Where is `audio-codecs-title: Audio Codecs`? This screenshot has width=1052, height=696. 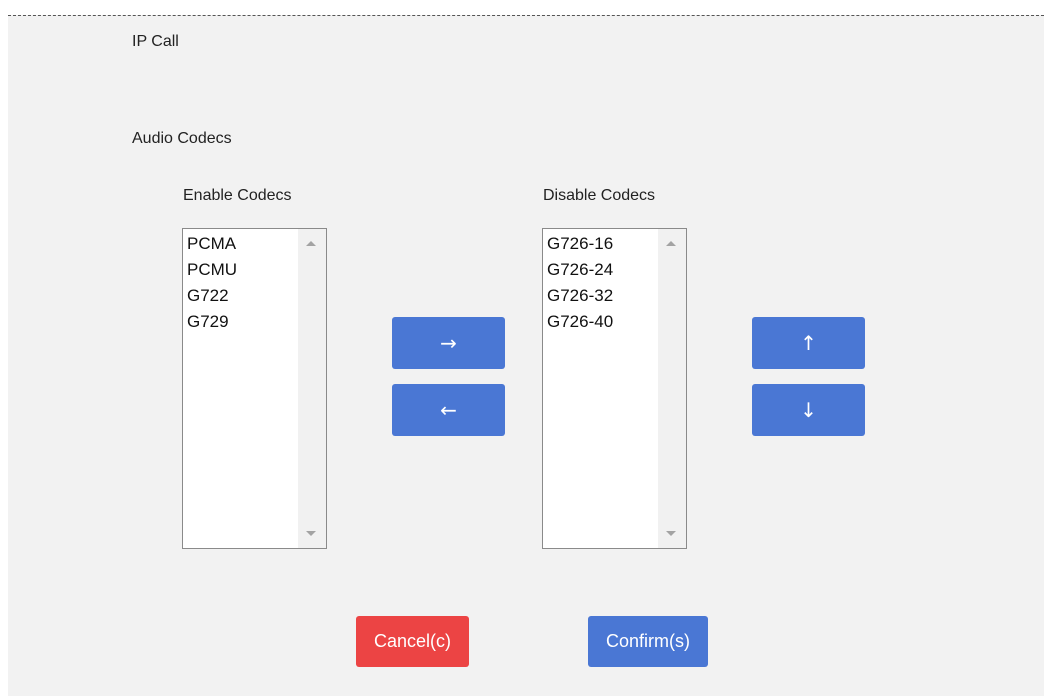
audio-codecs-title: Audio Codecs is located at coordinates (182, 138).